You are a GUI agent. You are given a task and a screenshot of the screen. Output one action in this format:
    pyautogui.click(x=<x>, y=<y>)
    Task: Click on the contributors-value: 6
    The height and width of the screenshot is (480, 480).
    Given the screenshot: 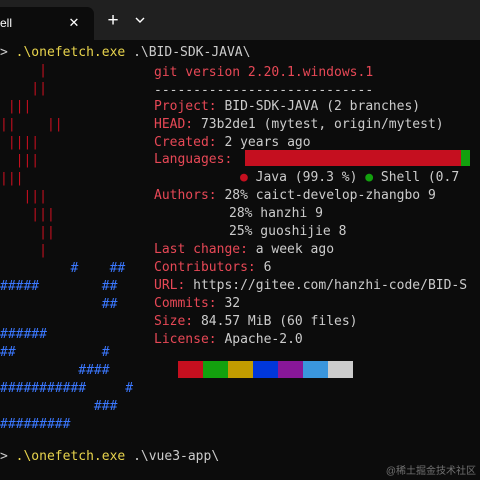 What is the action you would take?
    pyautogui.click(x=263, y=267)
    